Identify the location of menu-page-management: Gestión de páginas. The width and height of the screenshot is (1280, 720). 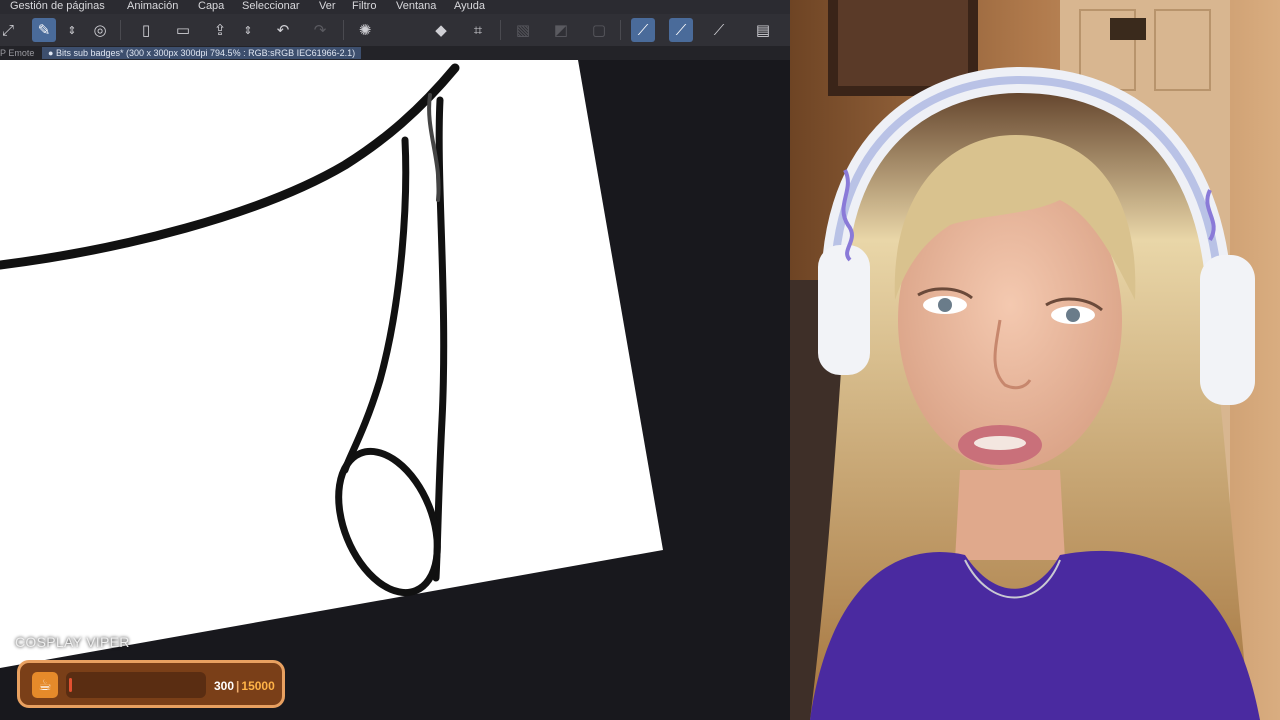
(57, 6).